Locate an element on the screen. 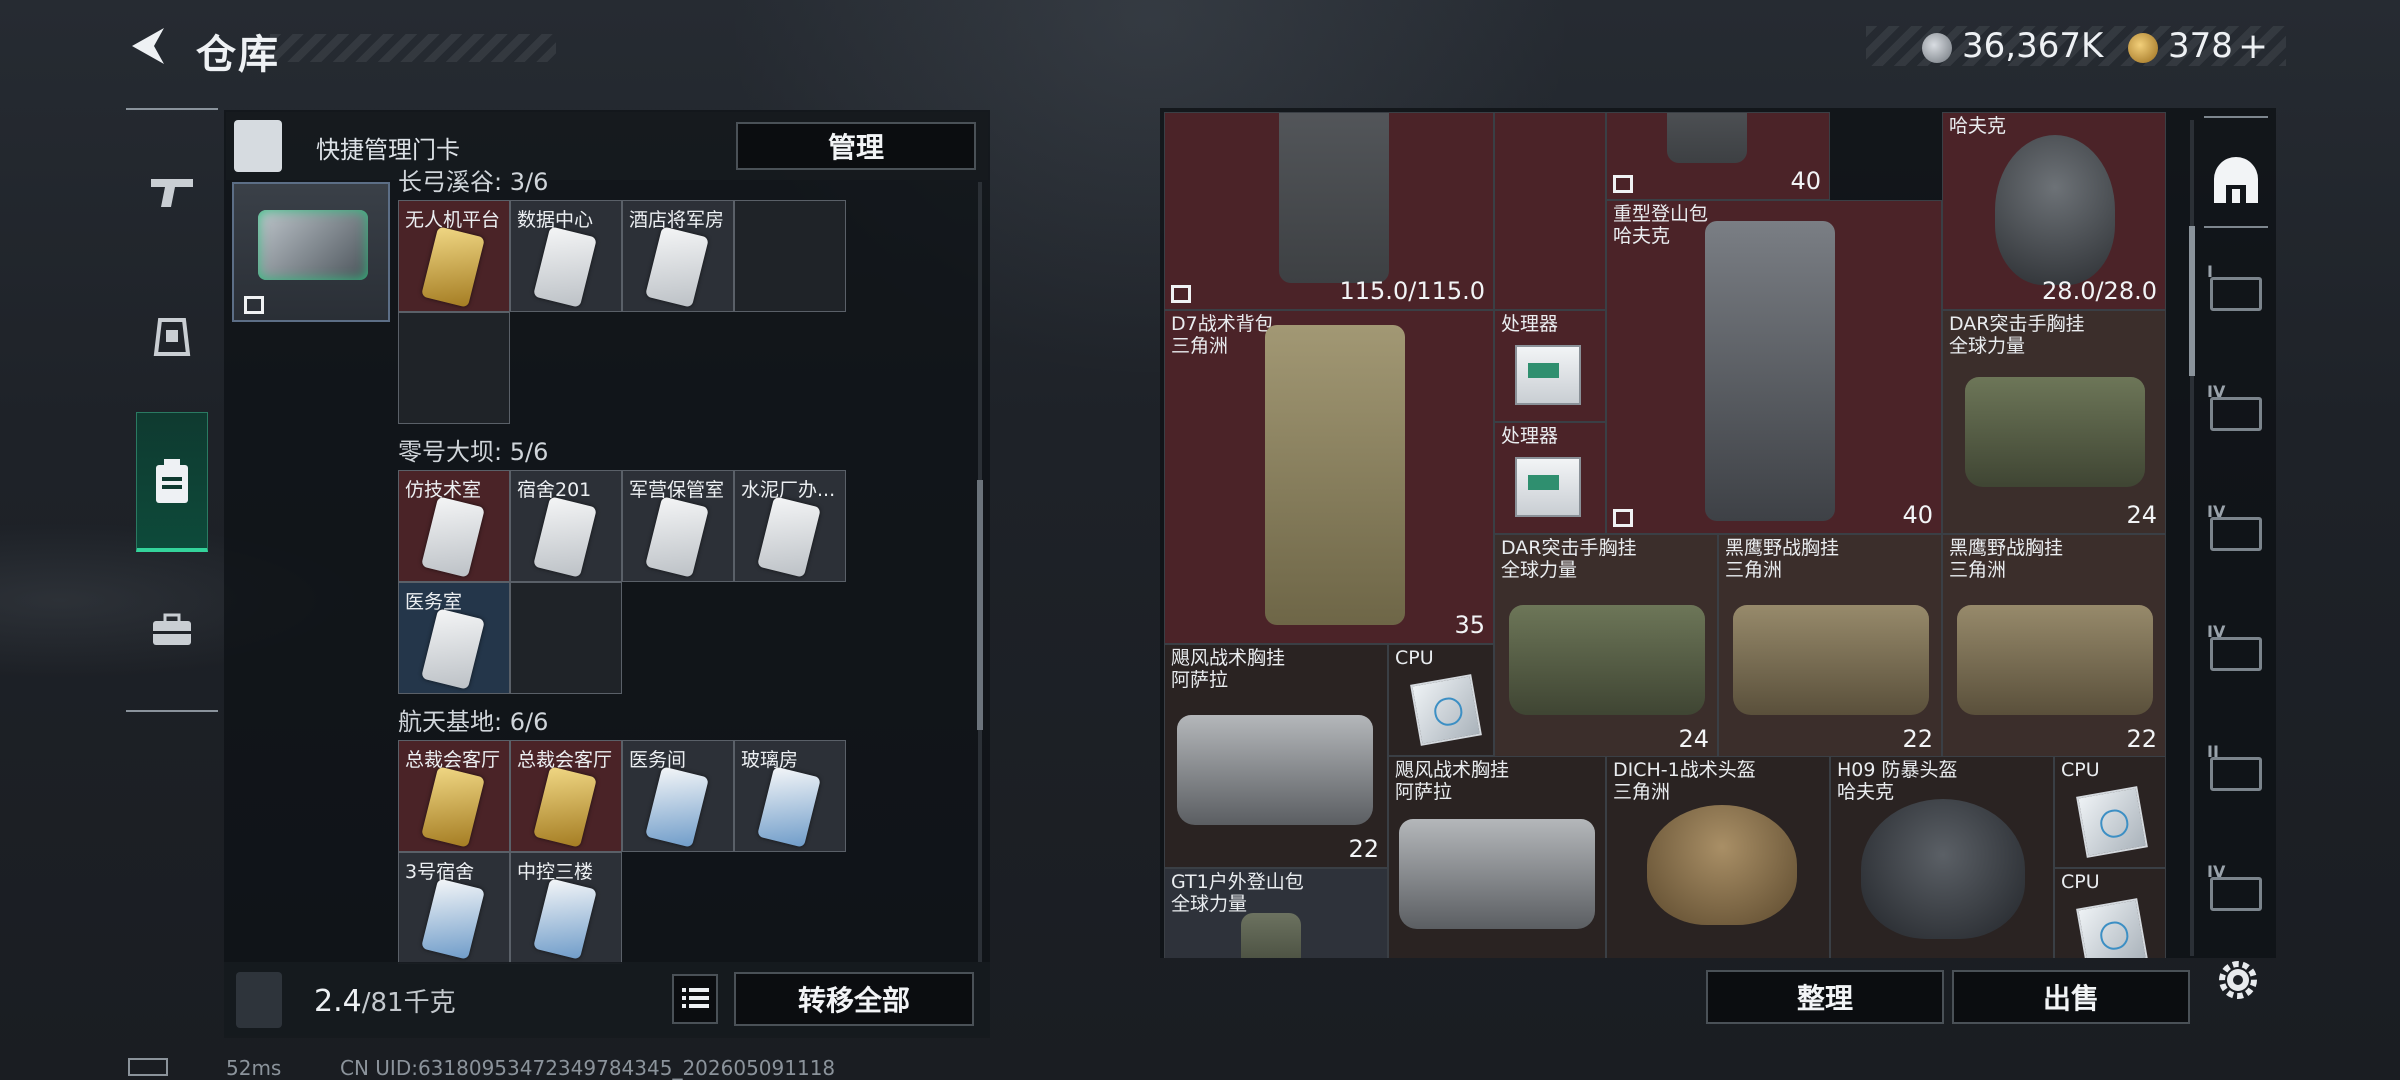 The image size is (2400, 1080). item-name: 飓风战术胸挂 阿萨拉 is located at coordinates (1228, 669).